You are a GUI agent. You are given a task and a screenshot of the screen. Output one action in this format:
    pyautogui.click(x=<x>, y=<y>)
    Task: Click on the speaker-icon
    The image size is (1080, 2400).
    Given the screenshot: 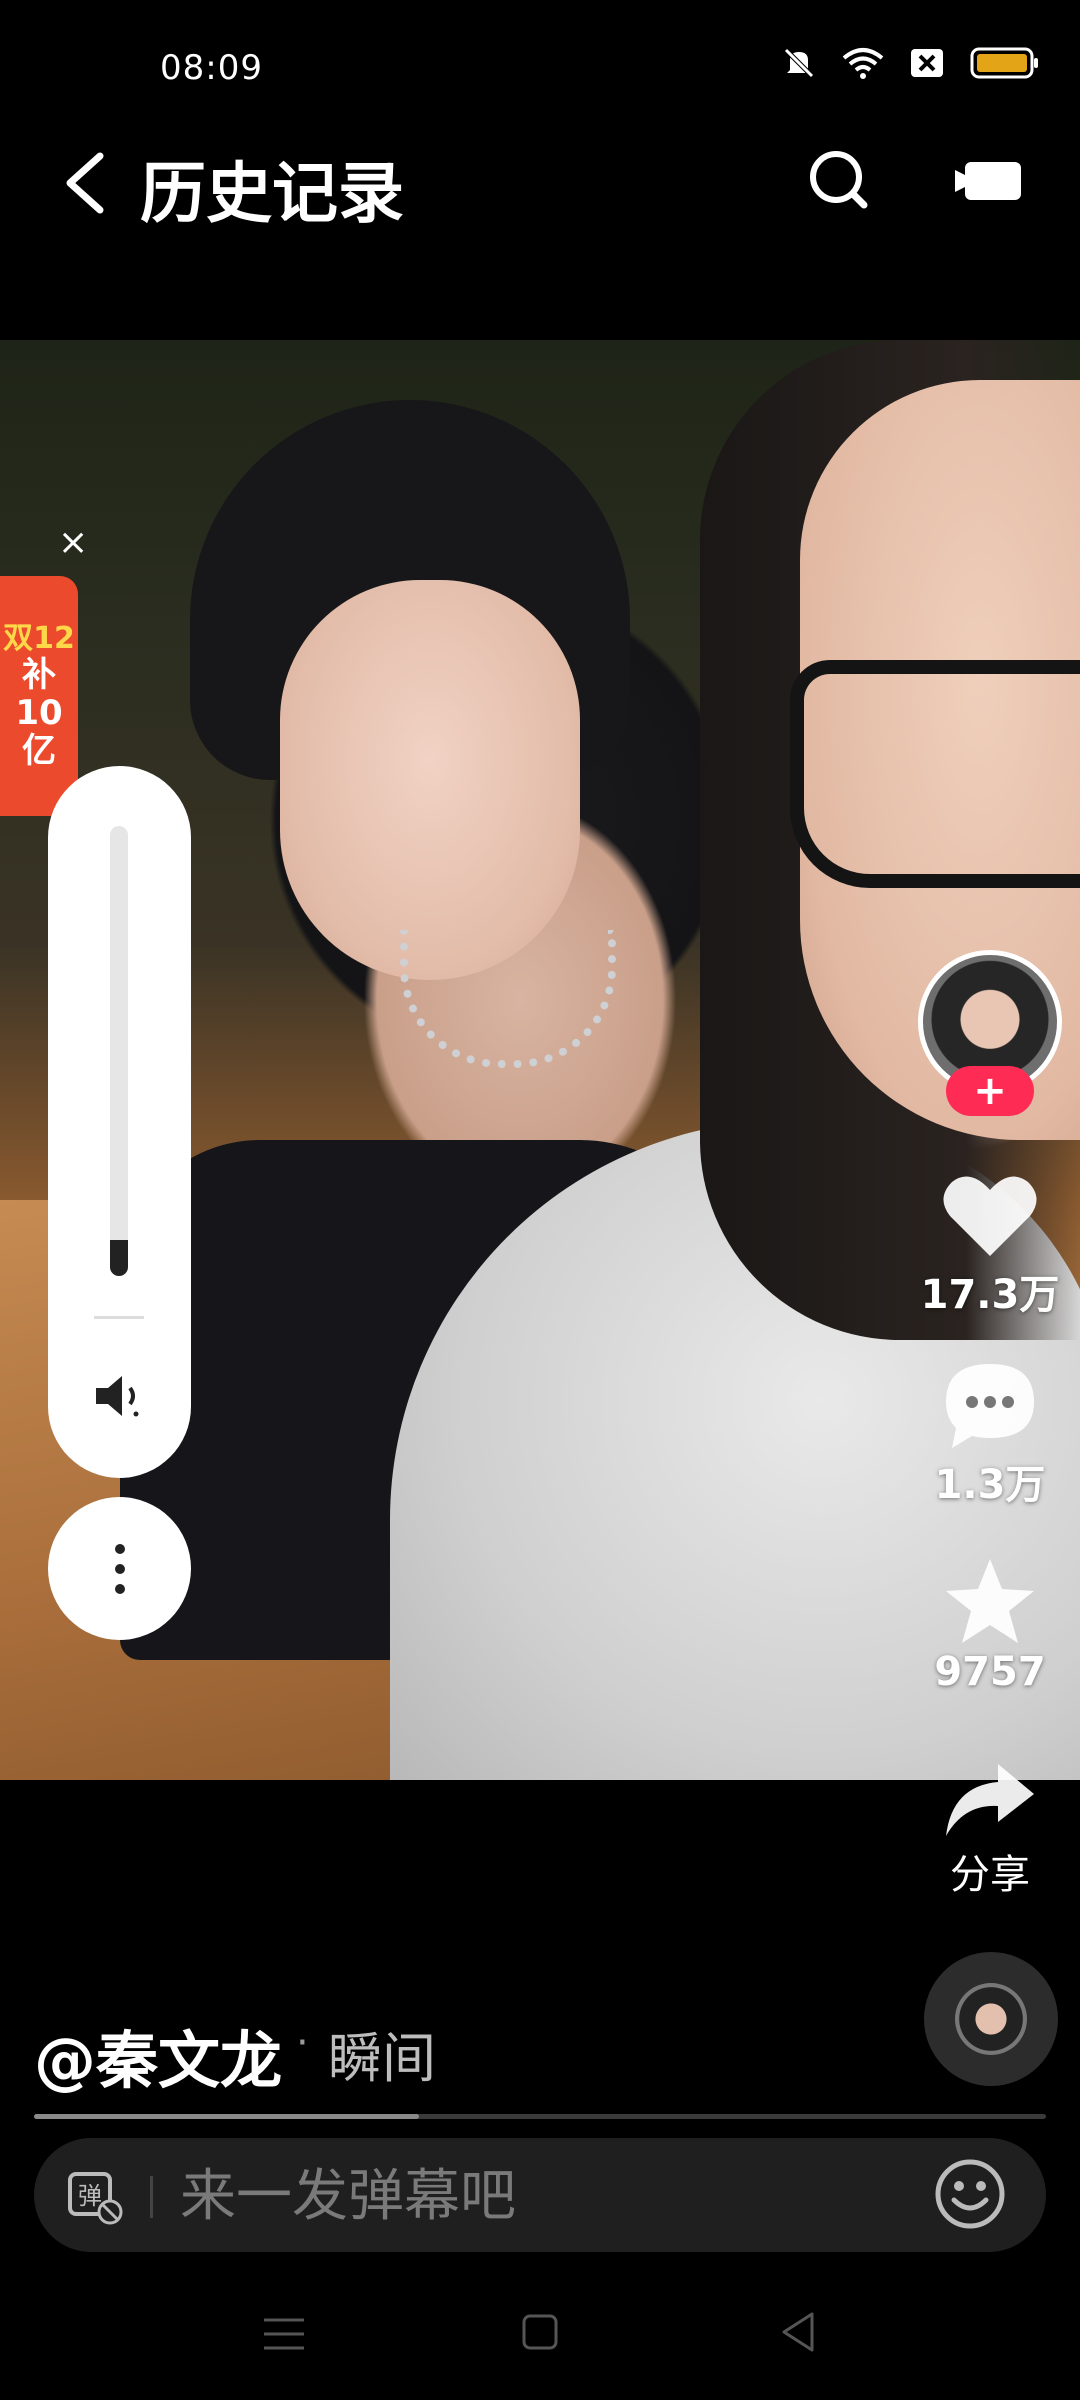 What is the action you would take?
    pyautogui.click(x=119, y=1396)
    